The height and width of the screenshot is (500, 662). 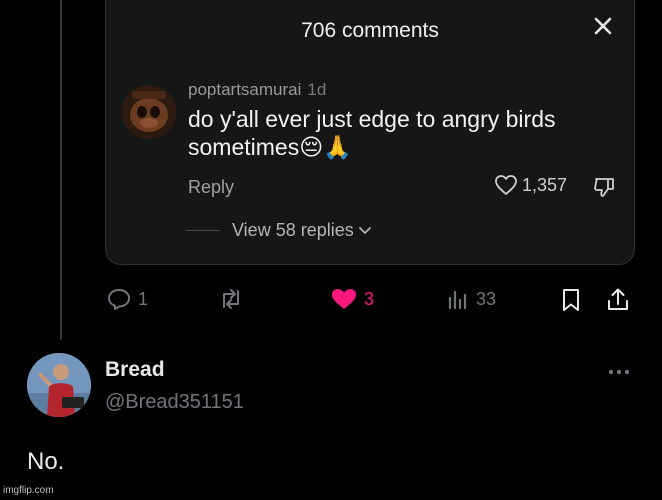 I want to click on more-icon, so click(x=619, y=372).